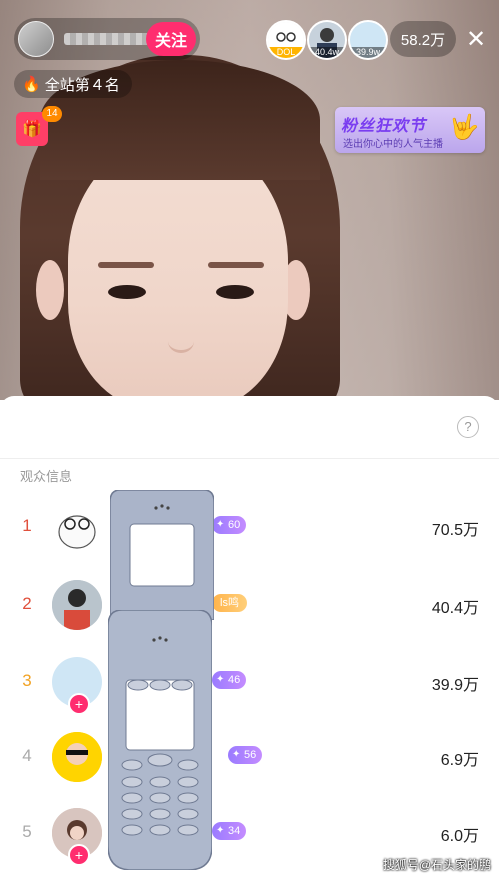 The image size is (499, 883). Describe the element at coordinates (27, 831) in the screenshot. I see `rank-number: 5` at that location.